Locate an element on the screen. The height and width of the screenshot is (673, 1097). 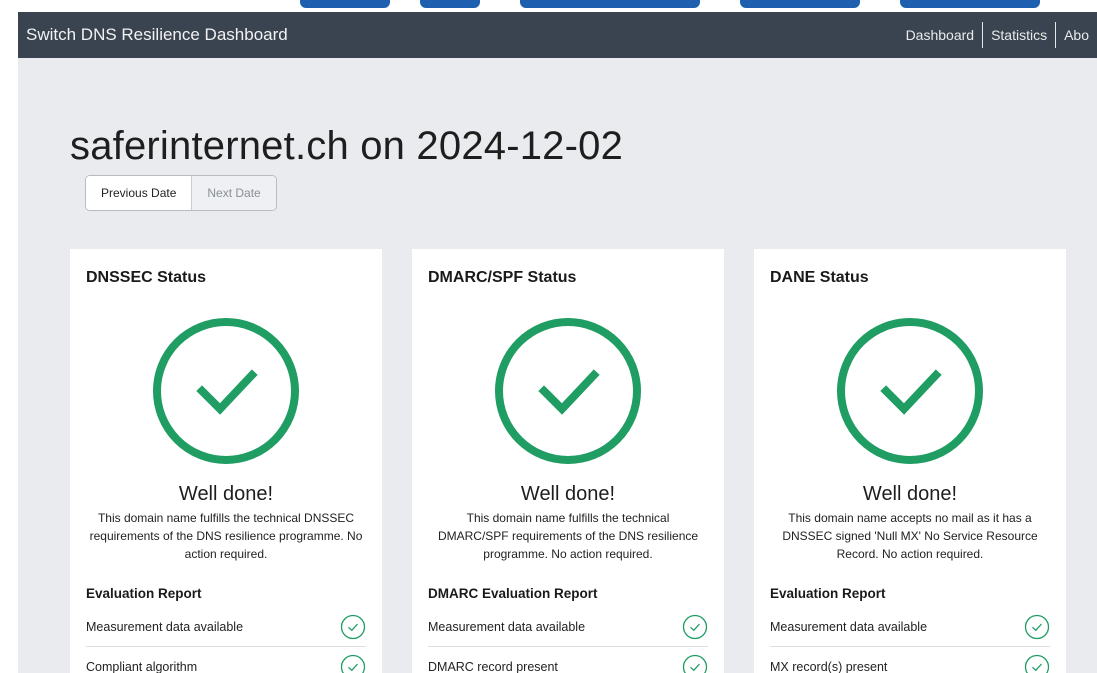
previous-date-button: Previous Date is located at coordinates (139, 193).